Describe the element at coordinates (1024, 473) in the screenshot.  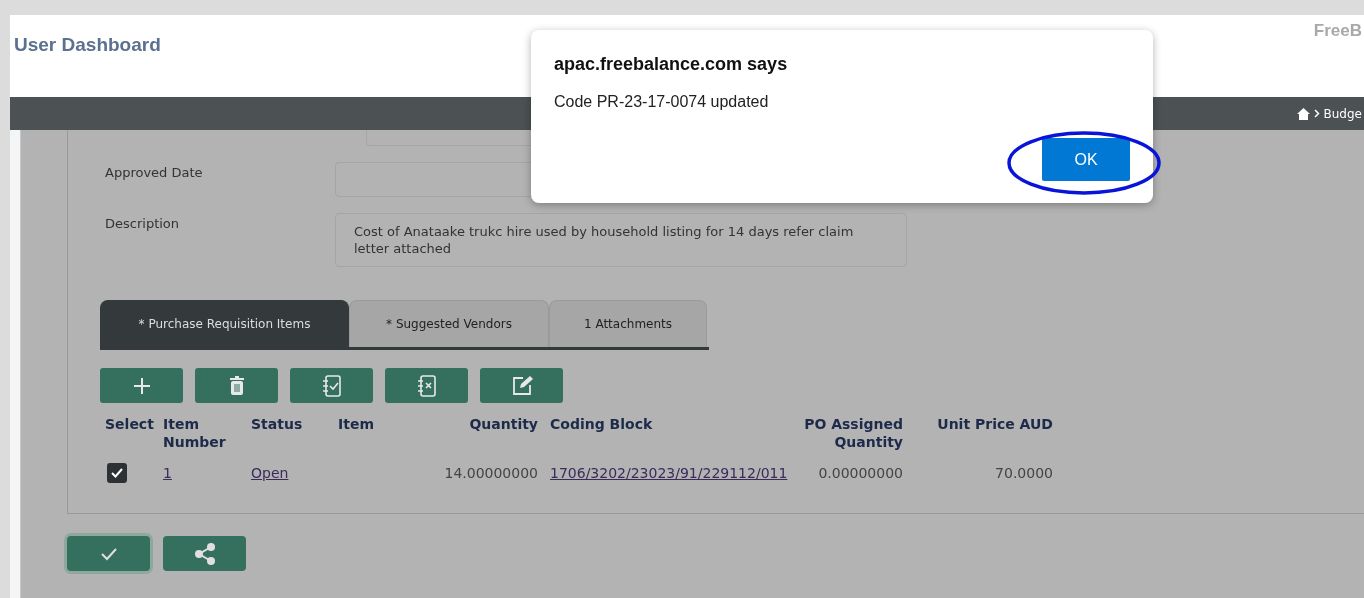
I see `table-cell: 70.0000` at that location.